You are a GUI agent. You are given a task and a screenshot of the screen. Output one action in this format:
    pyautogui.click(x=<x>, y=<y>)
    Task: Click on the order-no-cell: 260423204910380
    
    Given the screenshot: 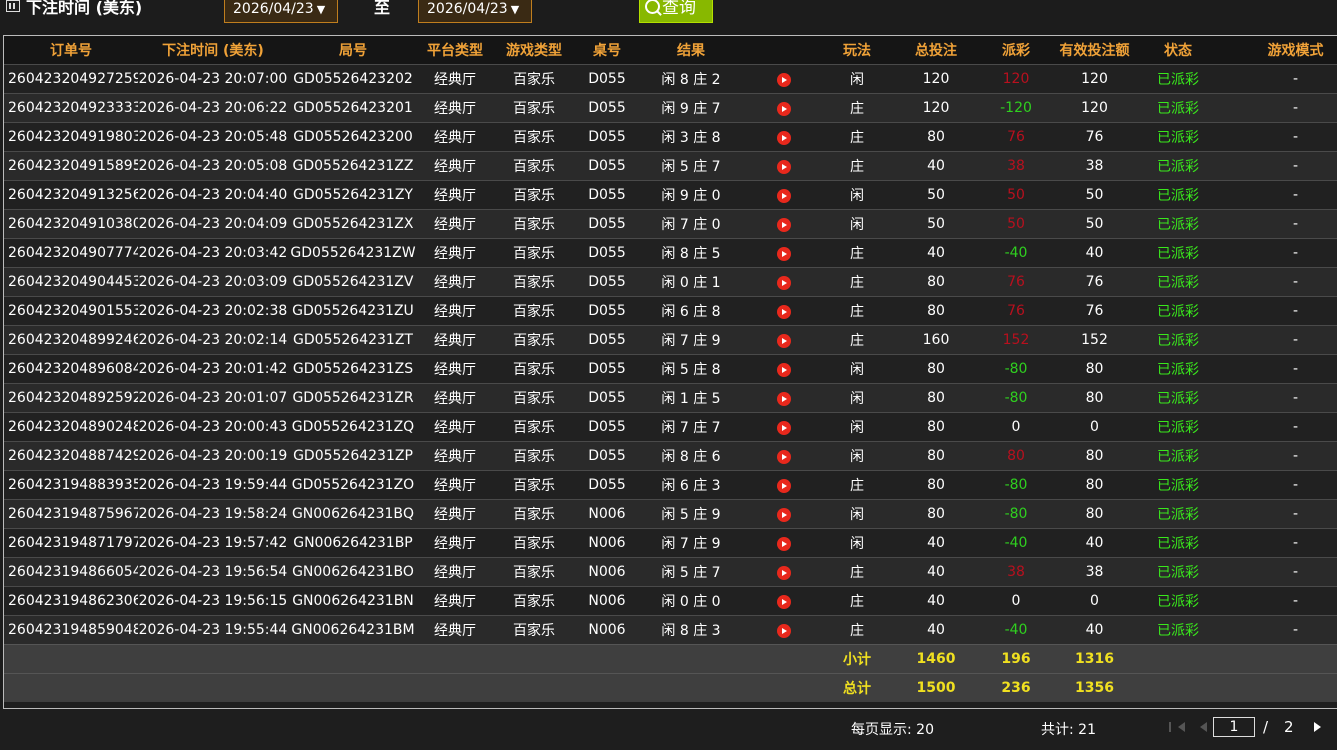 What is the action you would take?
    pyautogui.click(x=71, y=224)
    